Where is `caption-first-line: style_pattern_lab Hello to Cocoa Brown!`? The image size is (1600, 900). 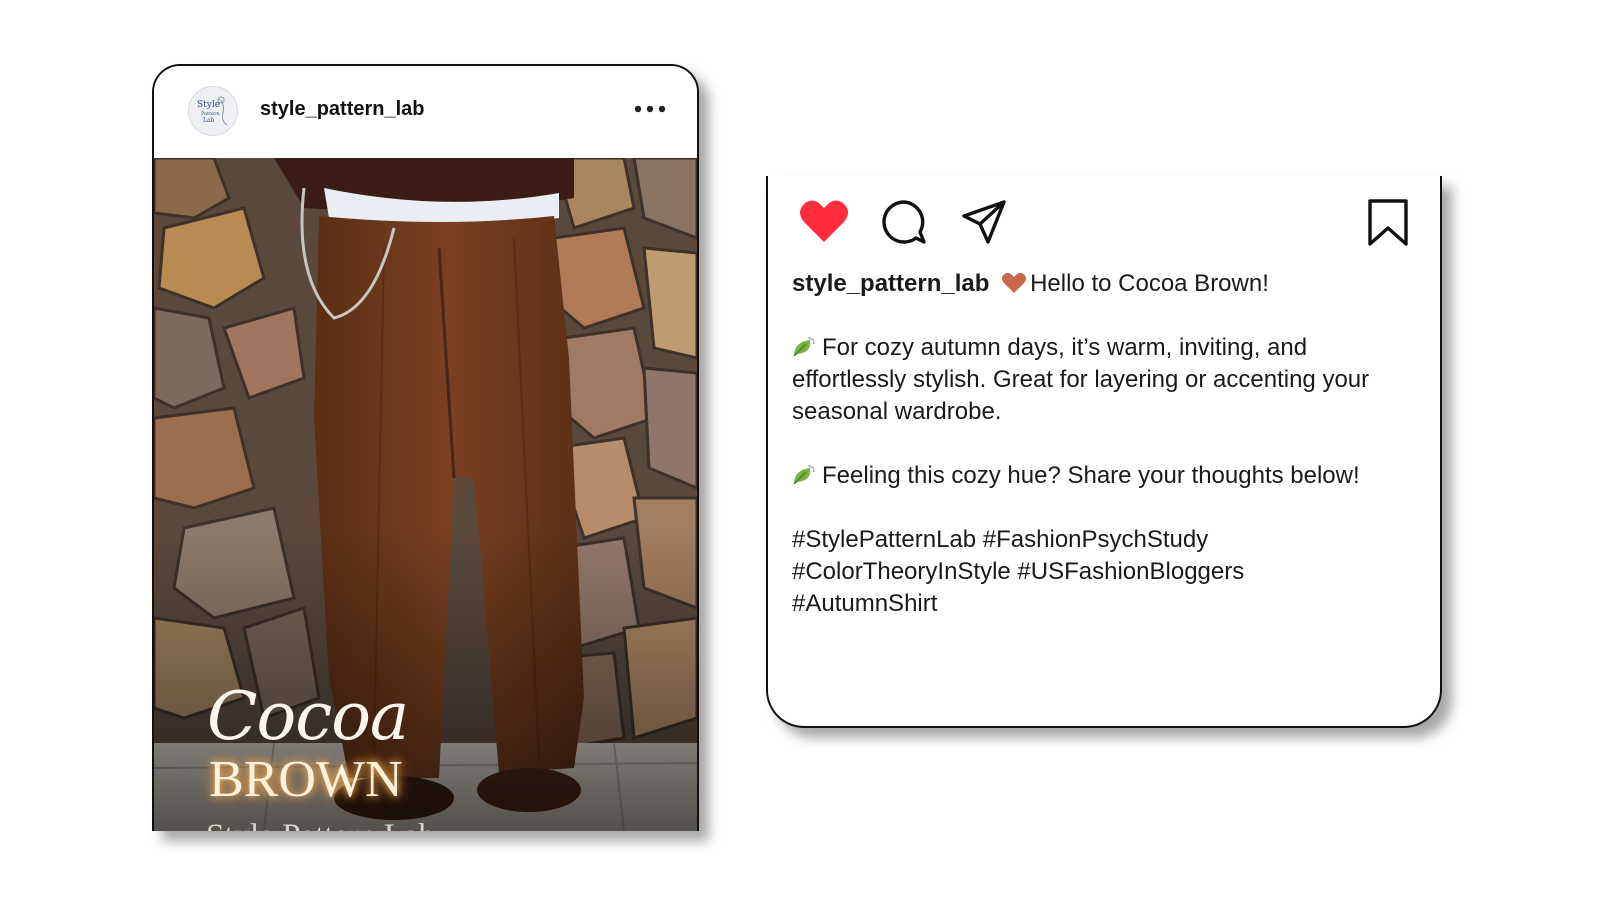 caption-first-line: style_pattern_lab Hello to Cocoa Brown! is located at coordinates (1104, 284).